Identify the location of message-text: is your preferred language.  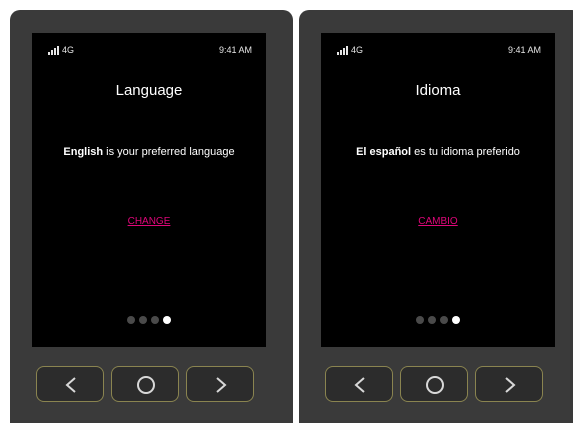
(169, 152).